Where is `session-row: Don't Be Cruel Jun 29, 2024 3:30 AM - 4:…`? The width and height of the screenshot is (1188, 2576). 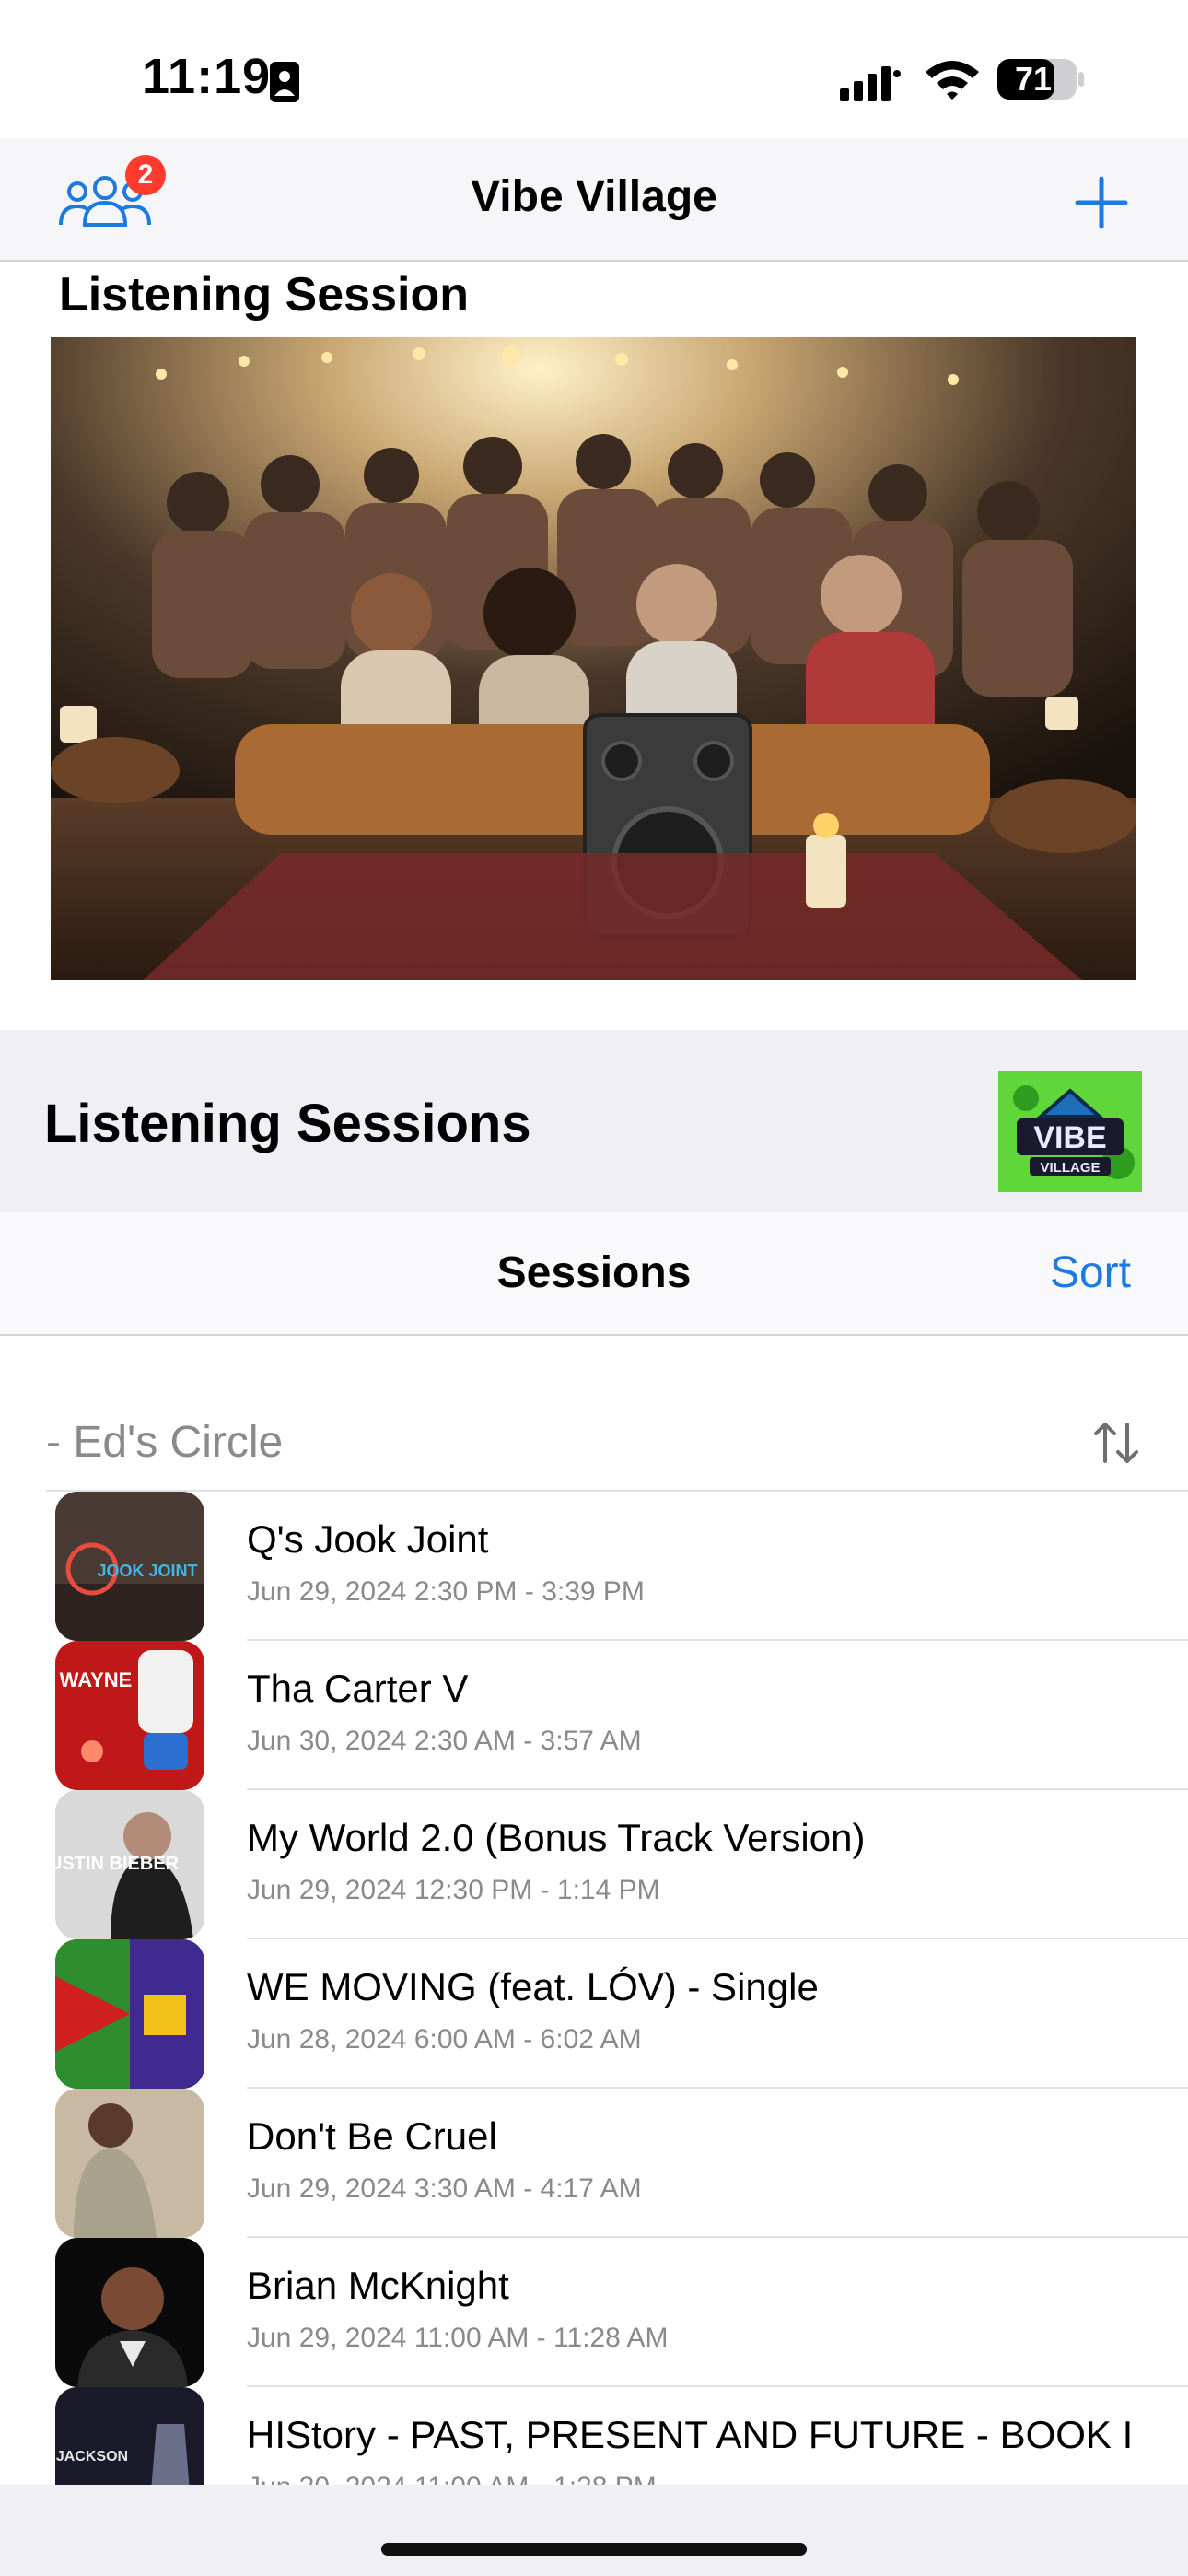
session-row: Don't Be Cruel Jun 29, 2024 3:30 AM - 4:… is located at coordinates (594, 2163).